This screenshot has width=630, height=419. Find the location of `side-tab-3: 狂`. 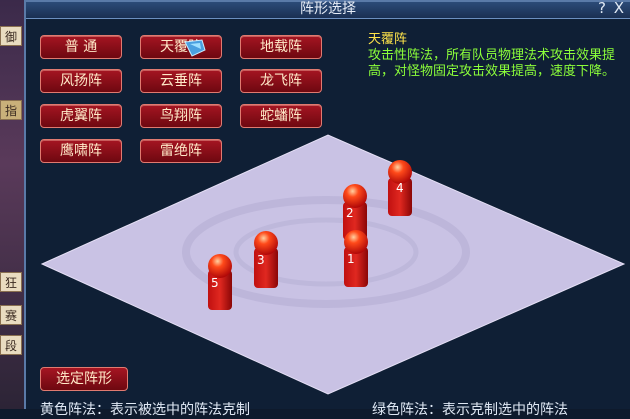

side-tab-3: 狂 is located at coordinates (11, 282).